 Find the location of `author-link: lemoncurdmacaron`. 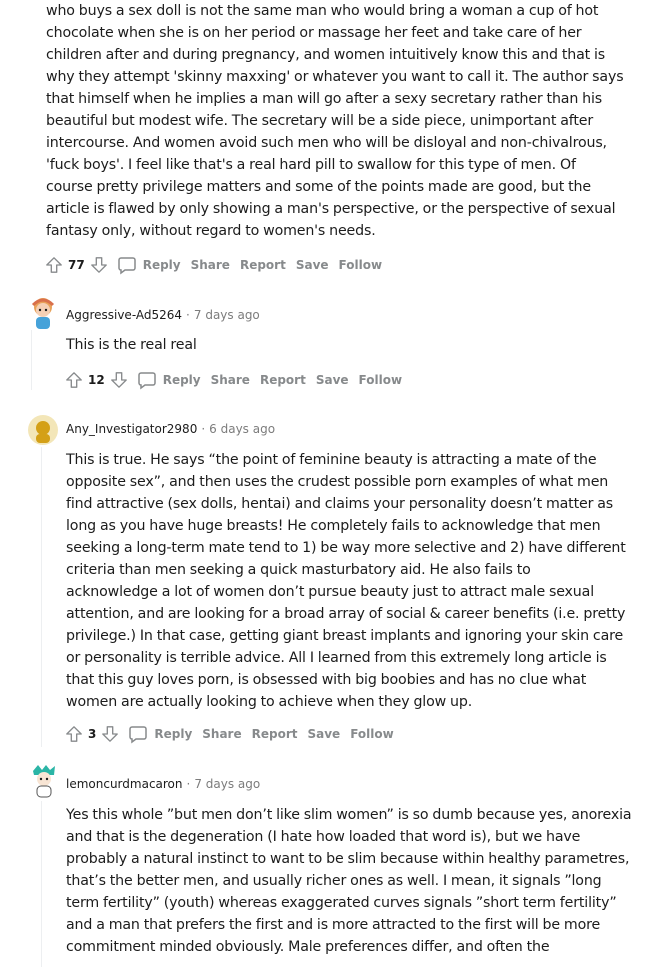

author-link: lemoncurdmacaron is located at coordinates (124, 784).